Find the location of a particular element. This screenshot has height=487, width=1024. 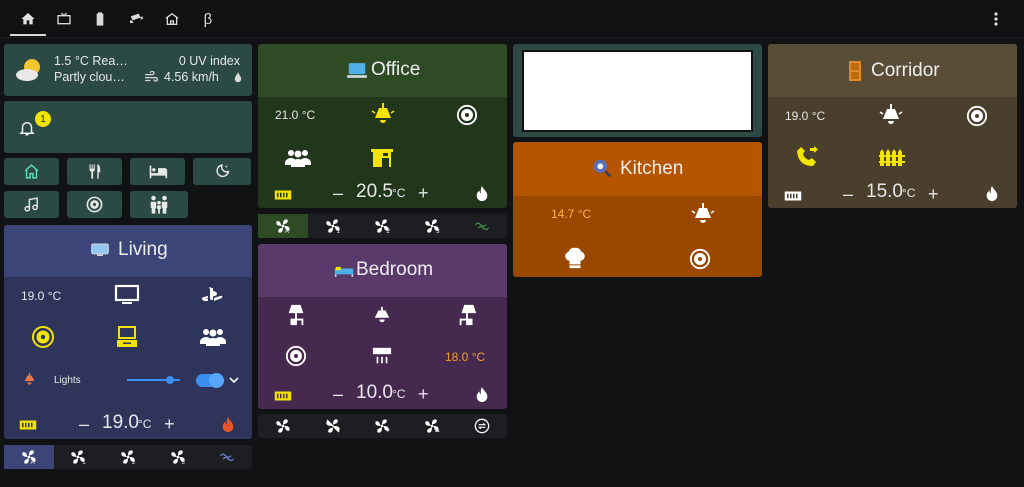

living-title: Living is located at coordinates (143, 249).